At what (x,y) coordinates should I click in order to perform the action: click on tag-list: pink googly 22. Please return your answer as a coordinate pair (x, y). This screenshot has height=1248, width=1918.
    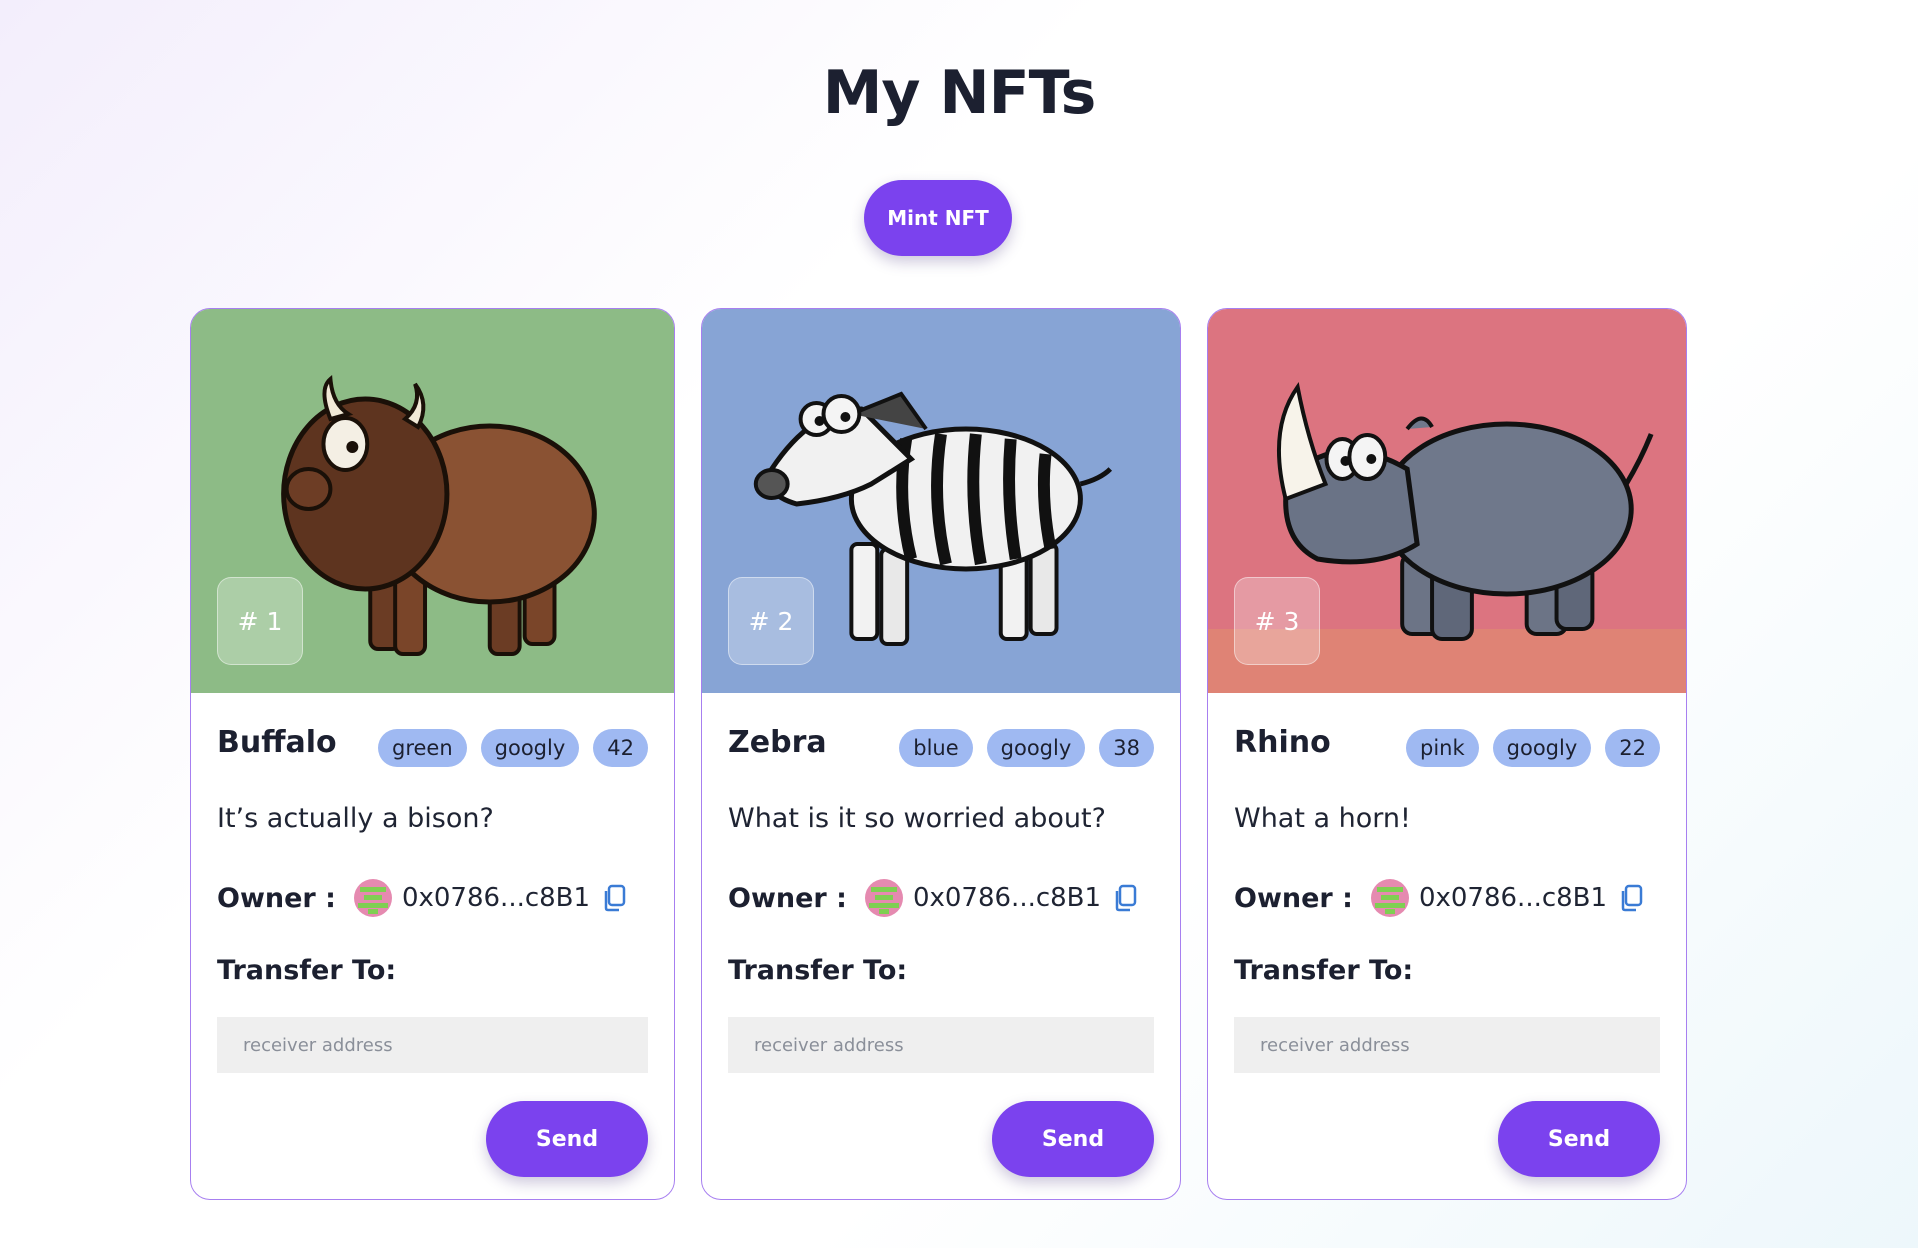
    Looking at the image, I should click on (1533, 748).